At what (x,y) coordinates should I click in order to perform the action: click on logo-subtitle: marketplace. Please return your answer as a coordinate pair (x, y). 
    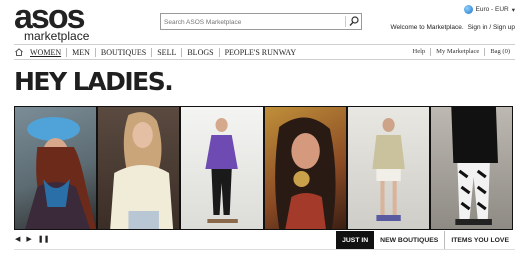
    Looking at the image, I should click on (57, 36).